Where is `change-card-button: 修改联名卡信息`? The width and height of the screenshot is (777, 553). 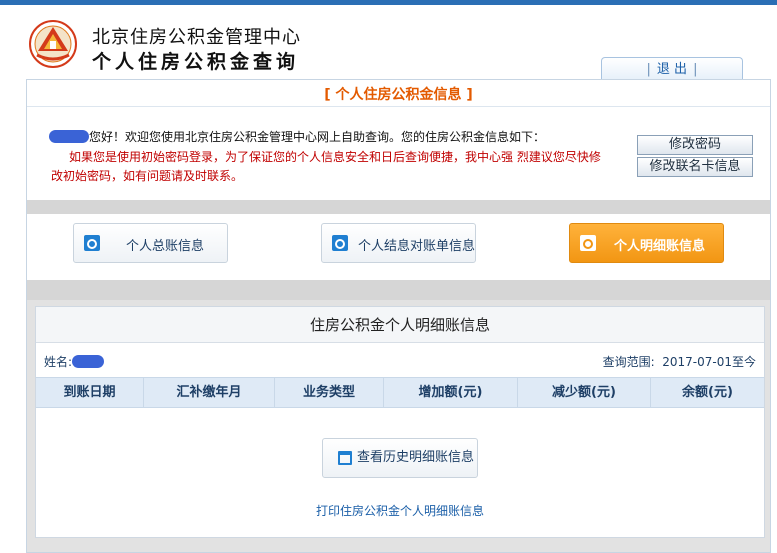
change-card-button: 修改联名卡信息 is located at coordinates (695, 167).